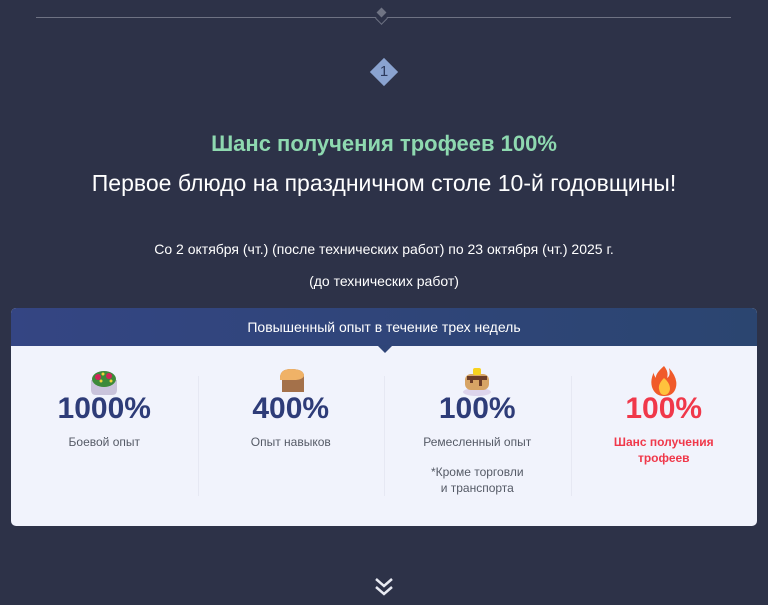 The width and height of the screenshot is (768, 605). I want to click on step-number: 1, so click(384, 71).